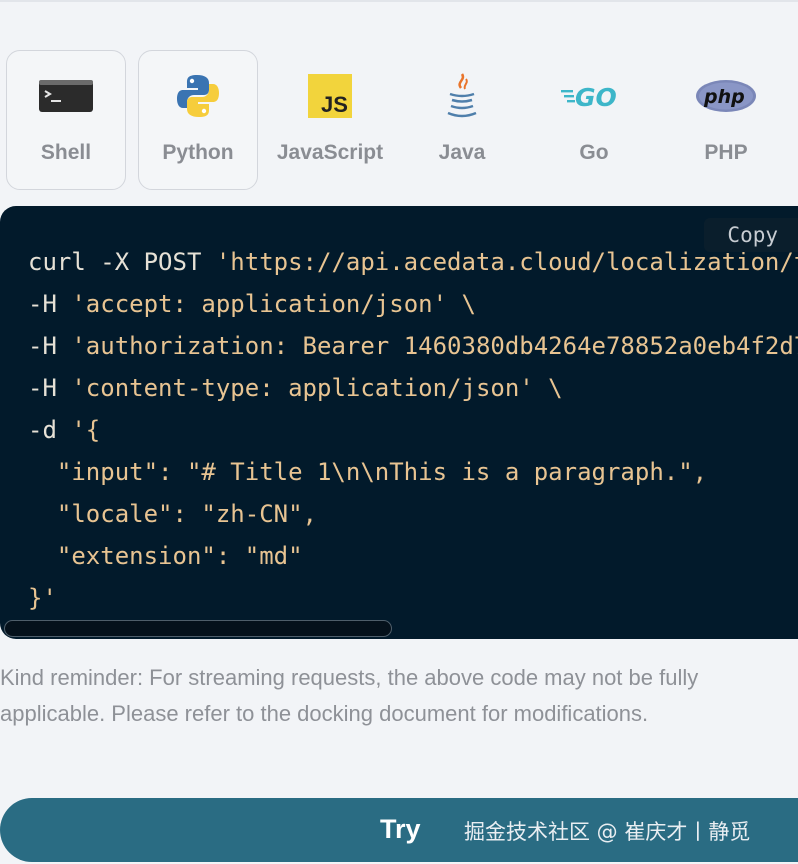 The width and height of the screenshot is (798, 864). I want to click on try-button: Try 掘金技术社区 @ 崔庆才丨静觅, so click(399, 830).